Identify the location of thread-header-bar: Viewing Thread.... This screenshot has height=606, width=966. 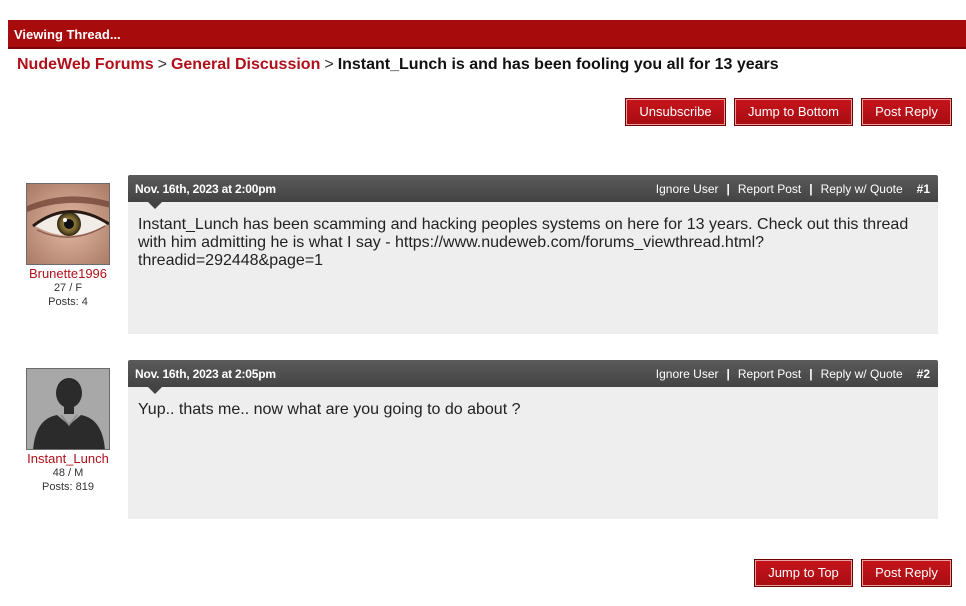
(487, 34).